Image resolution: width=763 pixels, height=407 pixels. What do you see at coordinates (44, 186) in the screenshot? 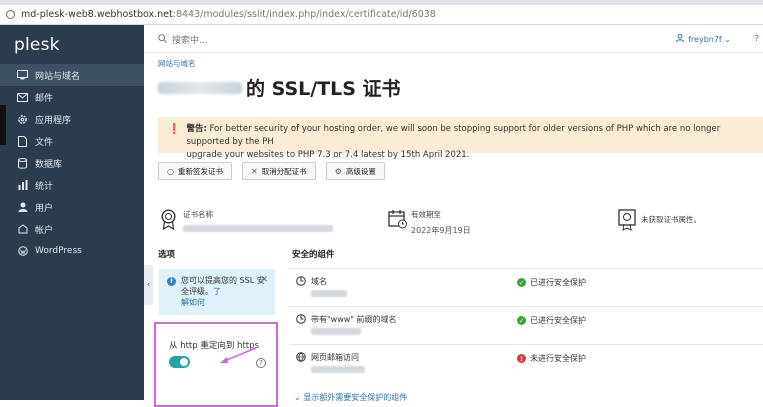
I see `sidebar-item-label: 统计` at bounding box center [44, 186].